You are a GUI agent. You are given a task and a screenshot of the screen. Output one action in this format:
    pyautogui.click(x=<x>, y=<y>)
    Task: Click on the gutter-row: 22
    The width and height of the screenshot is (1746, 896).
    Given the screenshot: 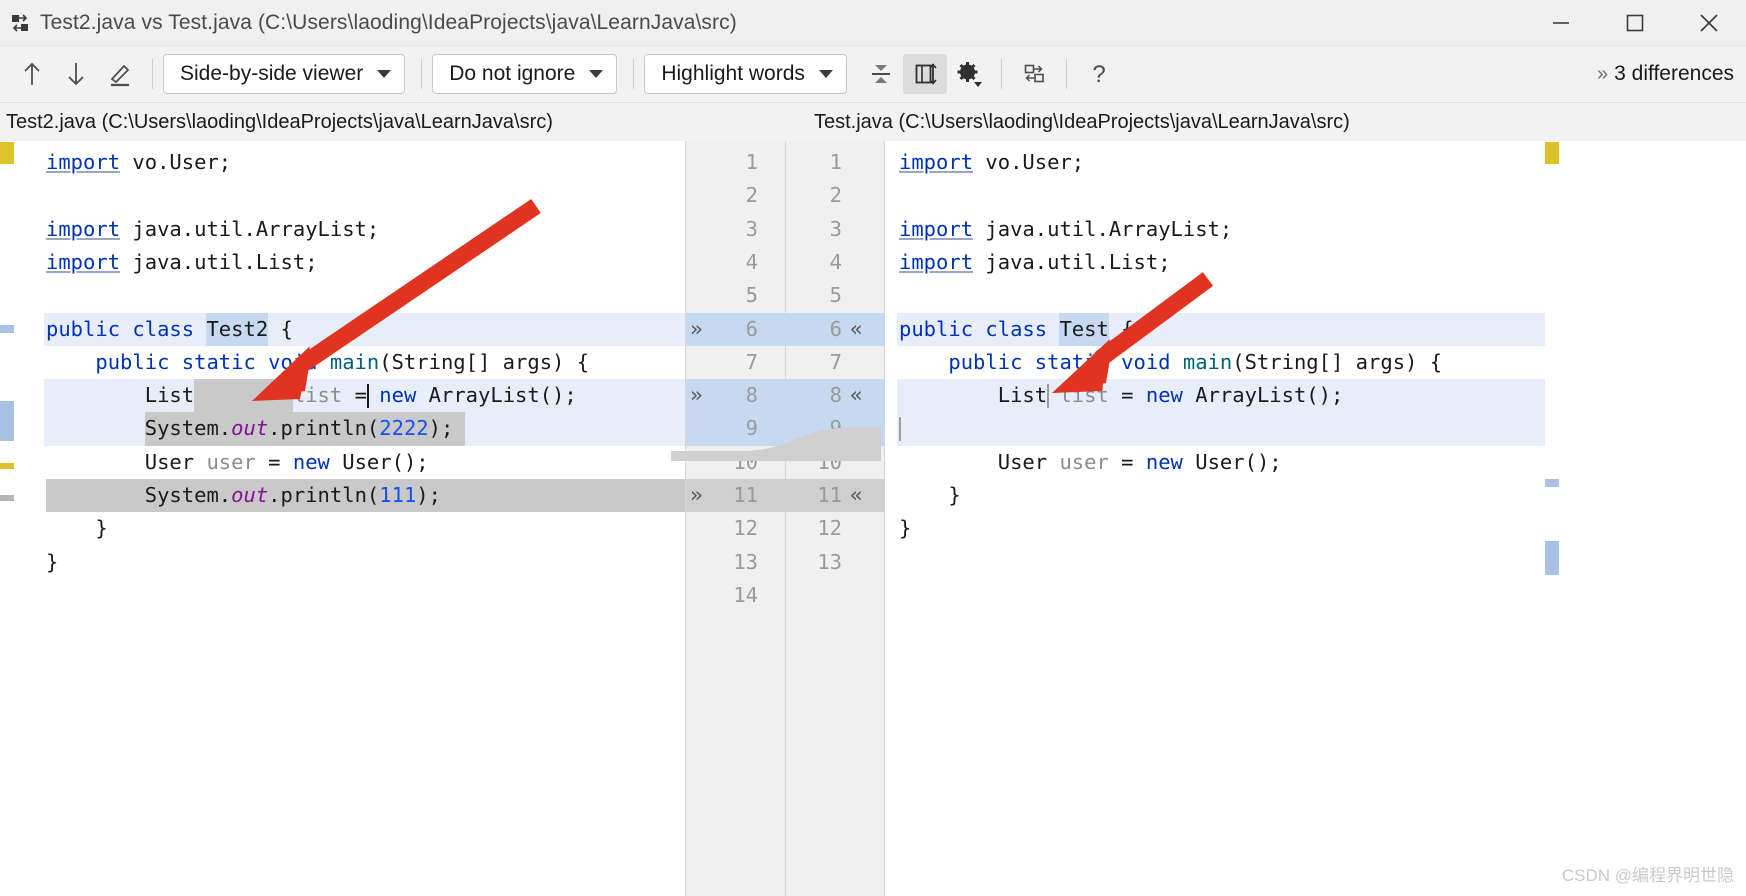 What is the action you would take?
    pyautogui.click(x=786, y=195)
    